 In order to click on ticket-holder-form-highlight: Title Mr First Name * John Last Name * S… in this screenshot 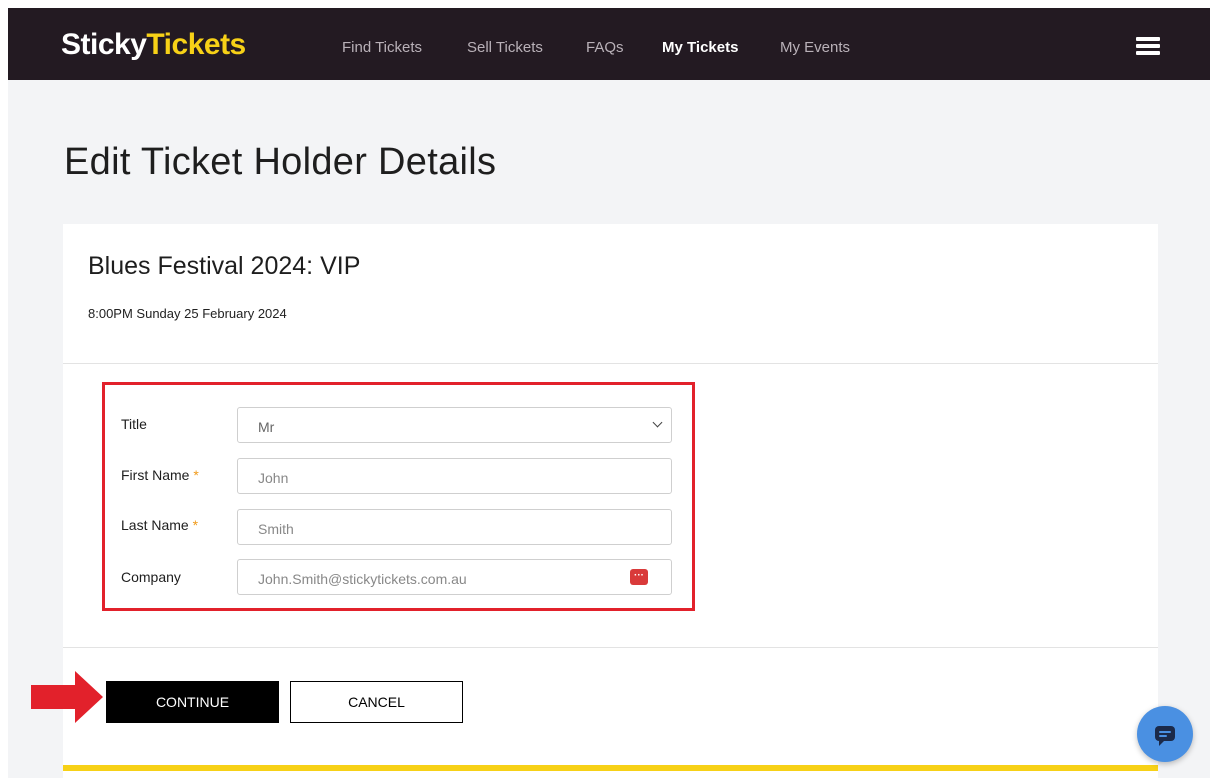, I will do `click(398, 496)`.